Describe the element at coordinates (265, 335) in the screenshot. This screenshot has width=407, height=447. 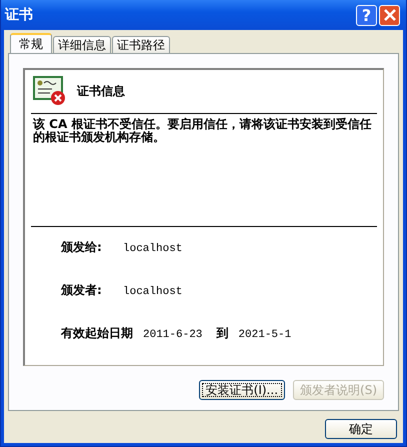
I see `date-value: 2021-5-1` at that location.